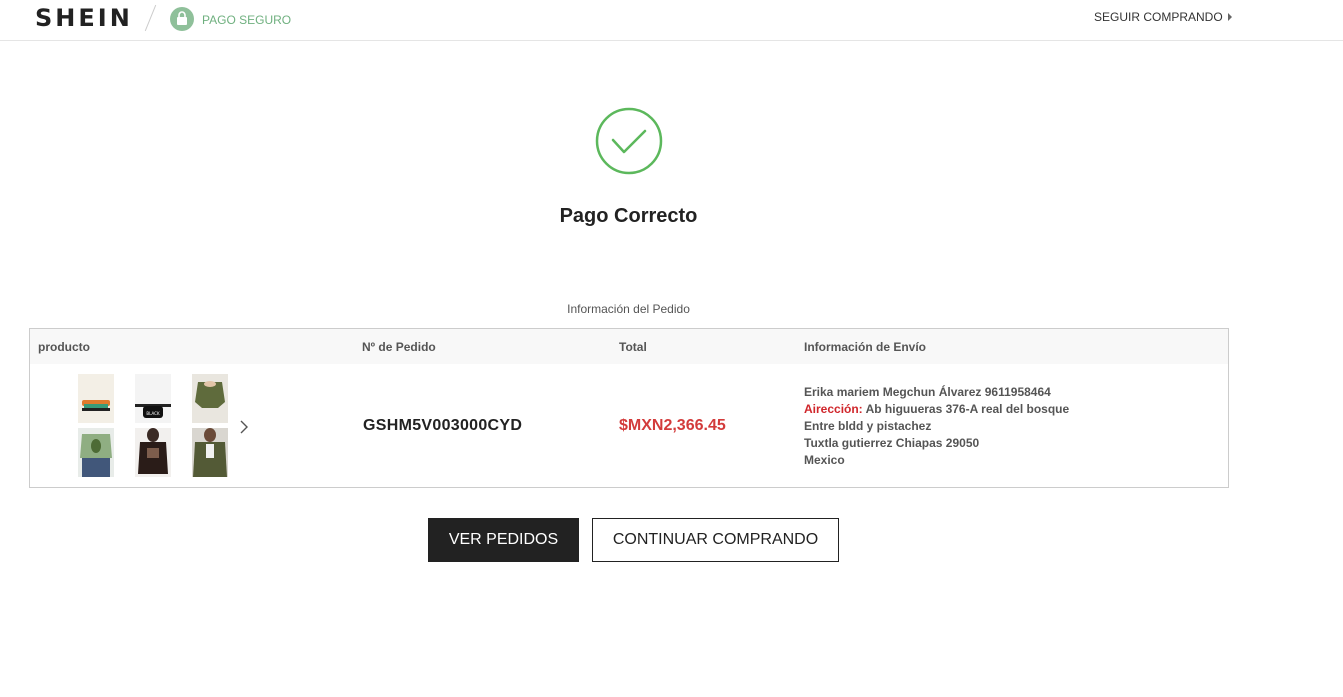 The image size is (1343, 697). I want to click on address-line-1: Ab higuueras 376-A real del bosque, so click(967, 409).